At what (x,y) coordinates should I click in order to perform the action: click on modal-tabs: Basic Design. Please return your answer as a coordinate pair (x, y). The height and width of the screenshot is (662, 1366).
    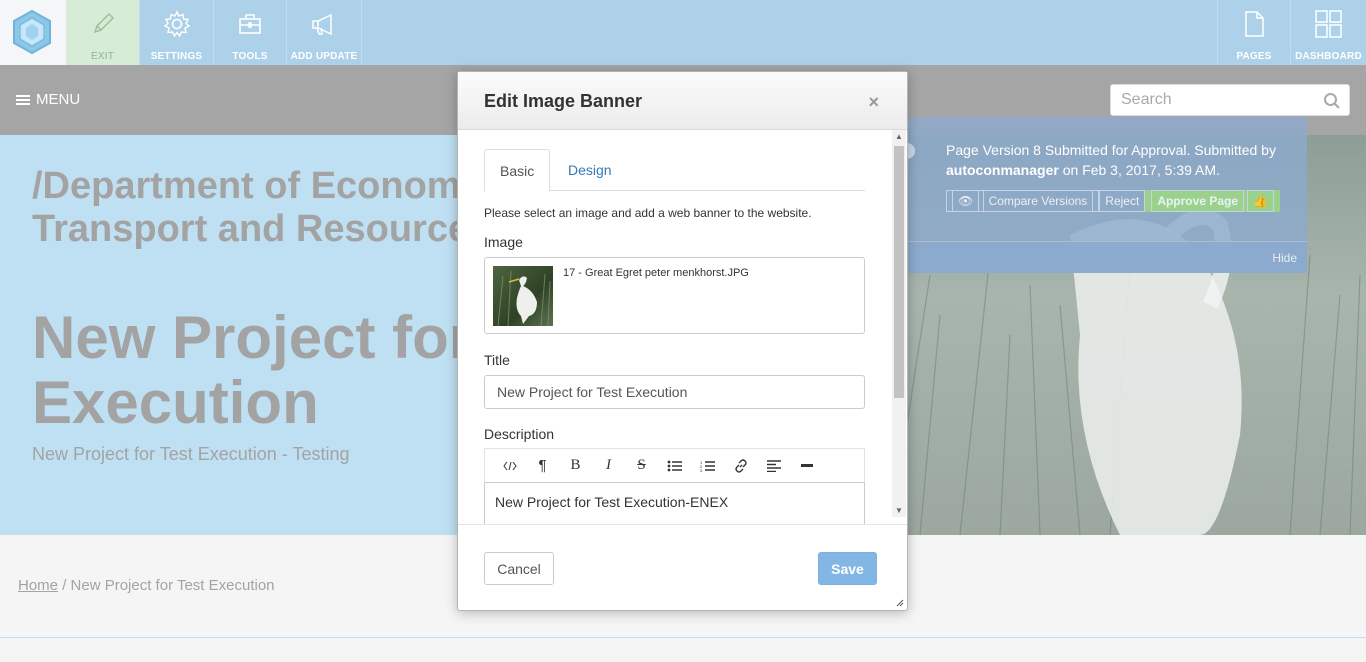
    Looking at the image, I should click on (674, 170).